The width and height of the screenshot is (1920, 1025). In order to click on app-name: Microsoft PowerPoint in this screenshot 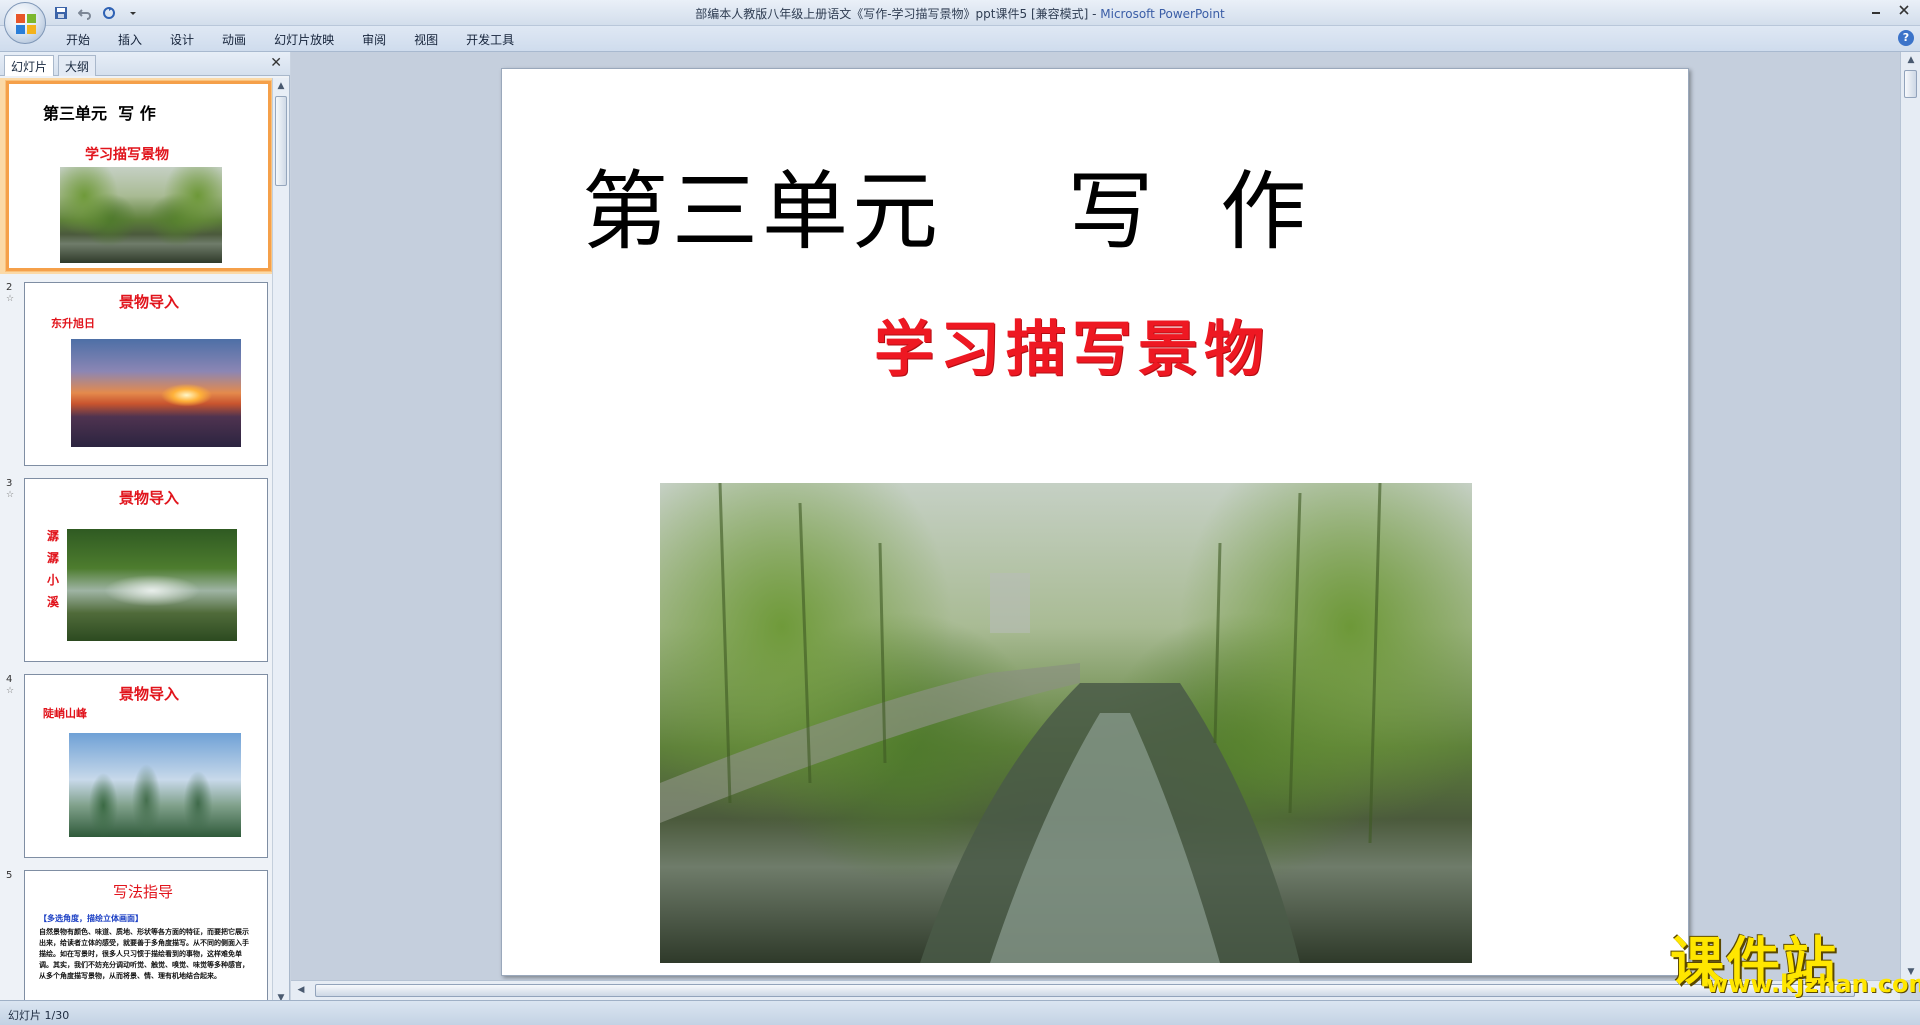, I will do `click(1162, 14)`.